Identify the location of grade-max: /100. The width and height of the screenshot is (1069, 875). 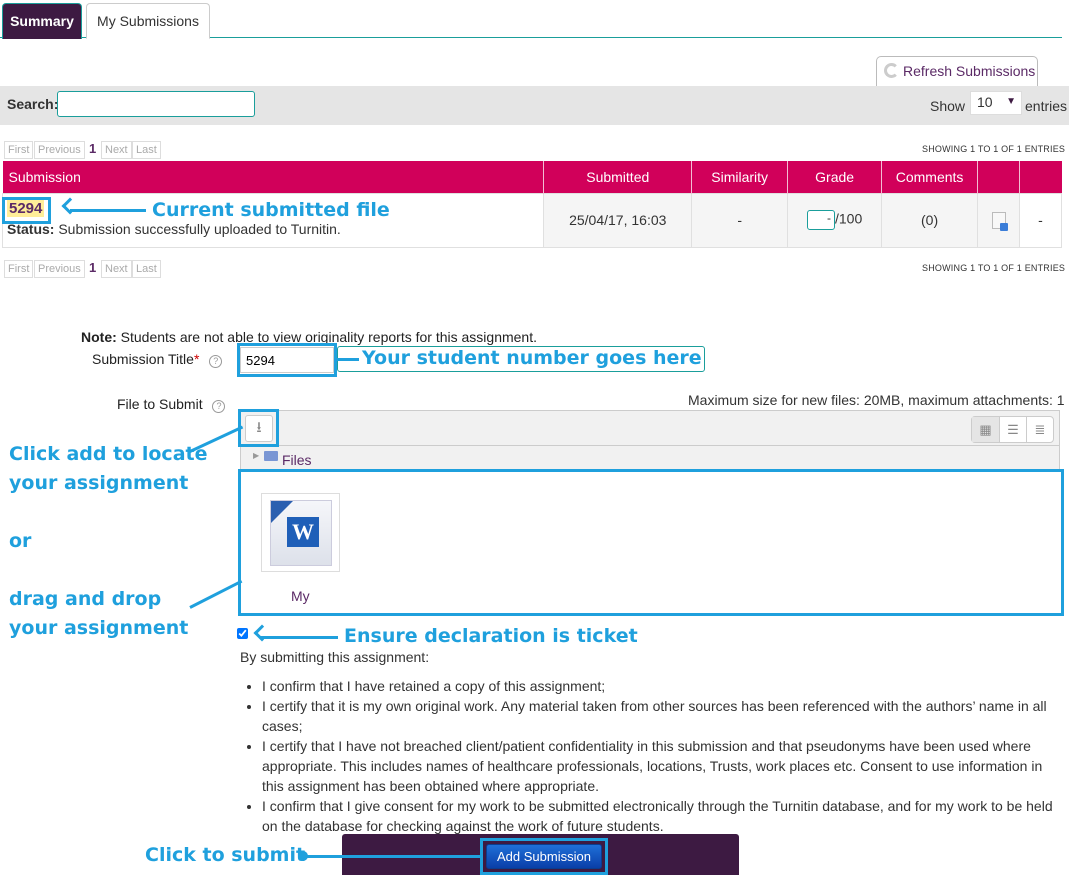
(848, 218).